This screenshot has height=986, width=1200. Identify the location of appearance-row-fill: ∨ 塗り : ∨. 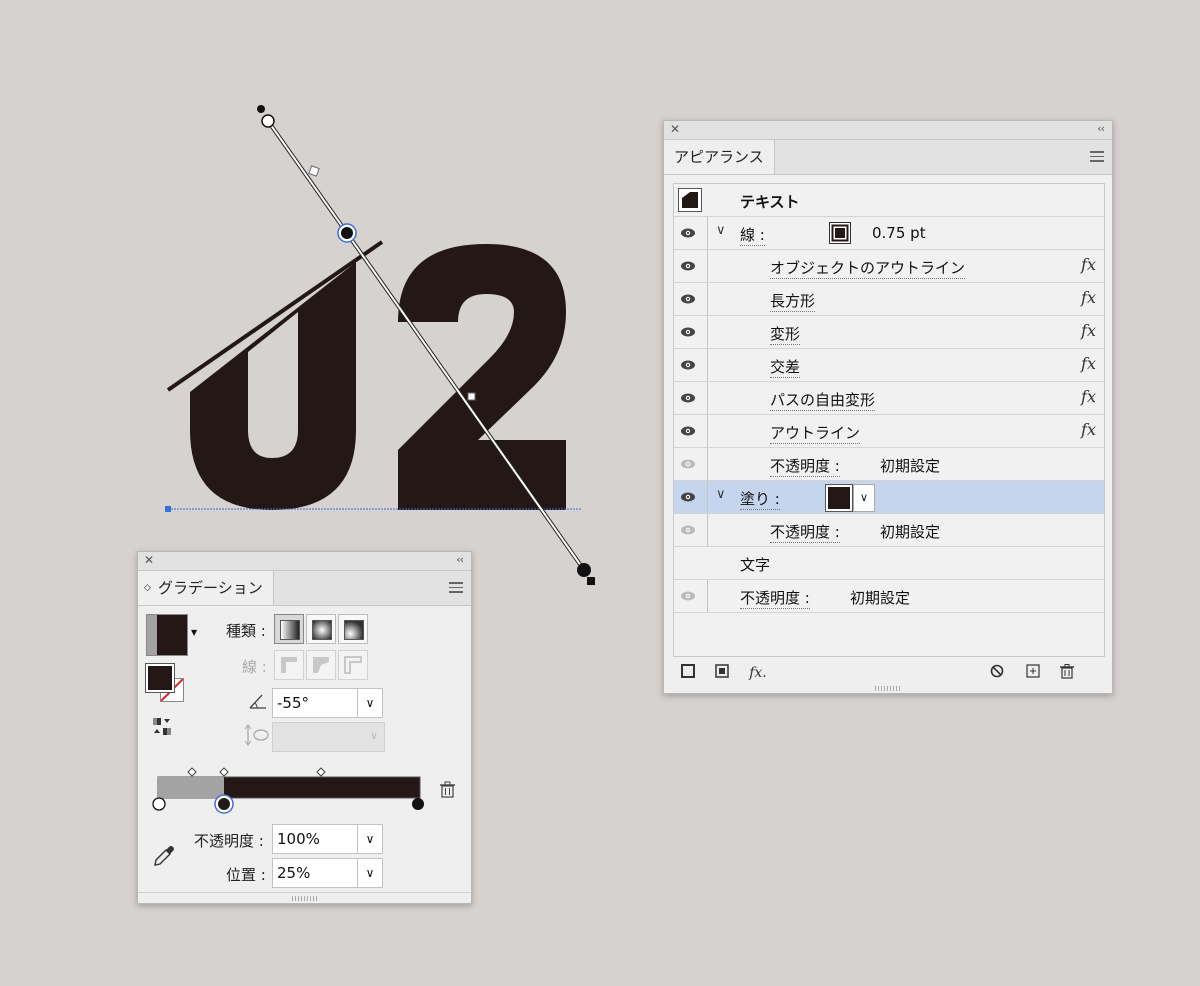
(889, 497).